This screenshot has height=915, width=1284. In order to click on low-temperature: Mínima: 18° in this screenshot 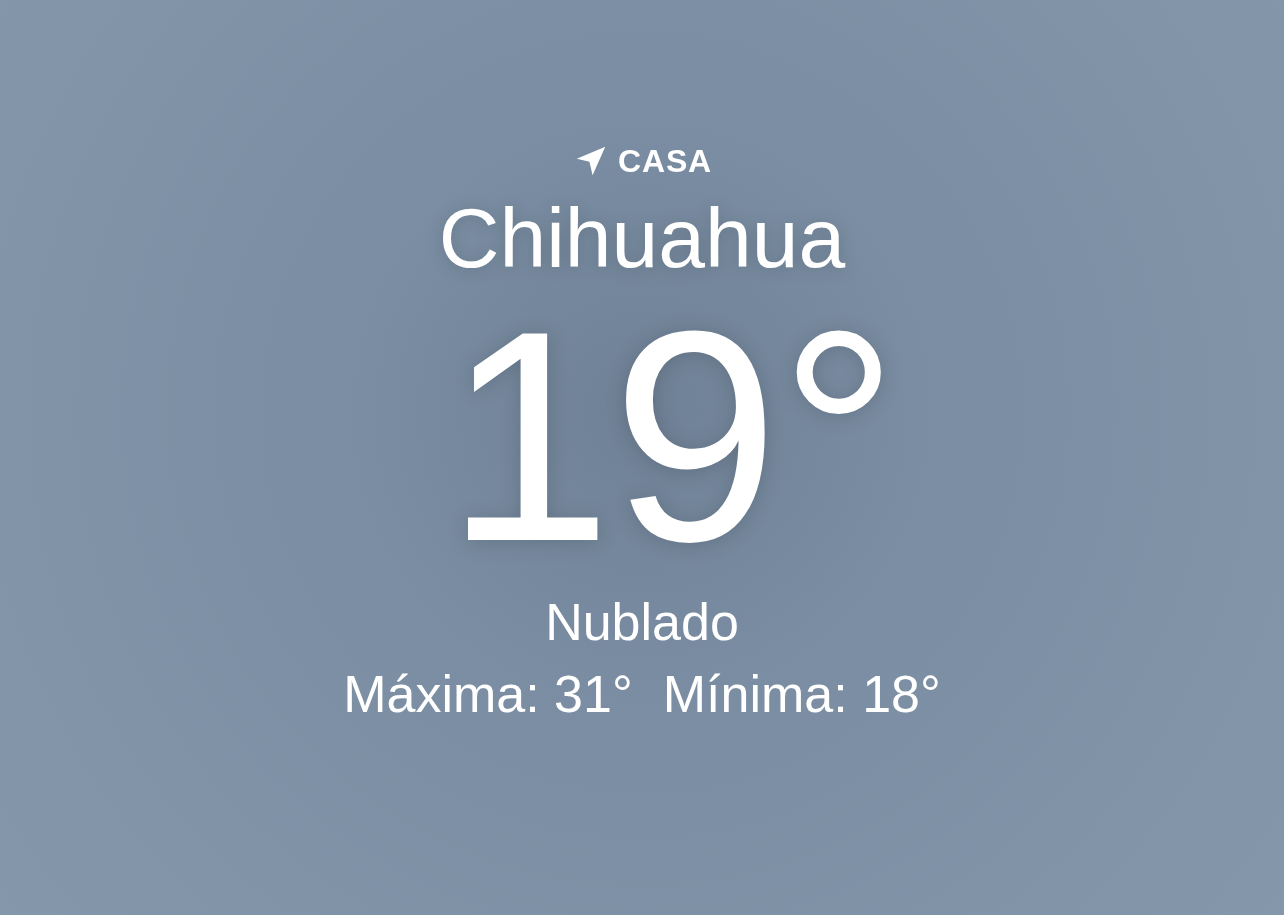, I will do `click(801, 694)`.